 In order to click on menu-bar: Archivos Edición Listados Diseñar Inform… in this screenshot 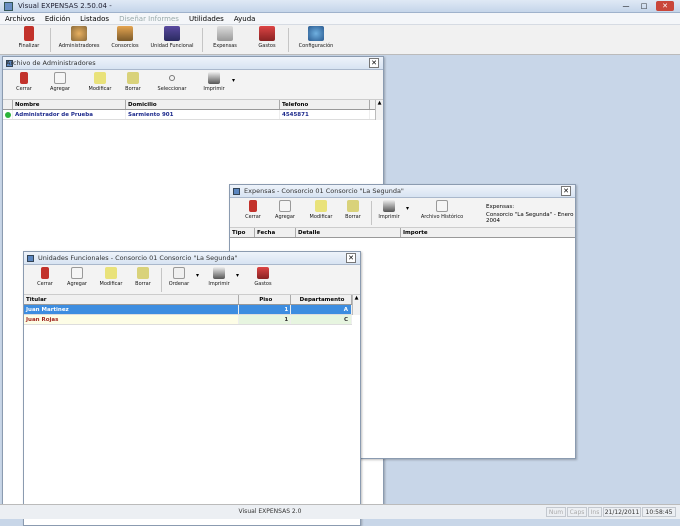, I will do `click(340, 19)`.